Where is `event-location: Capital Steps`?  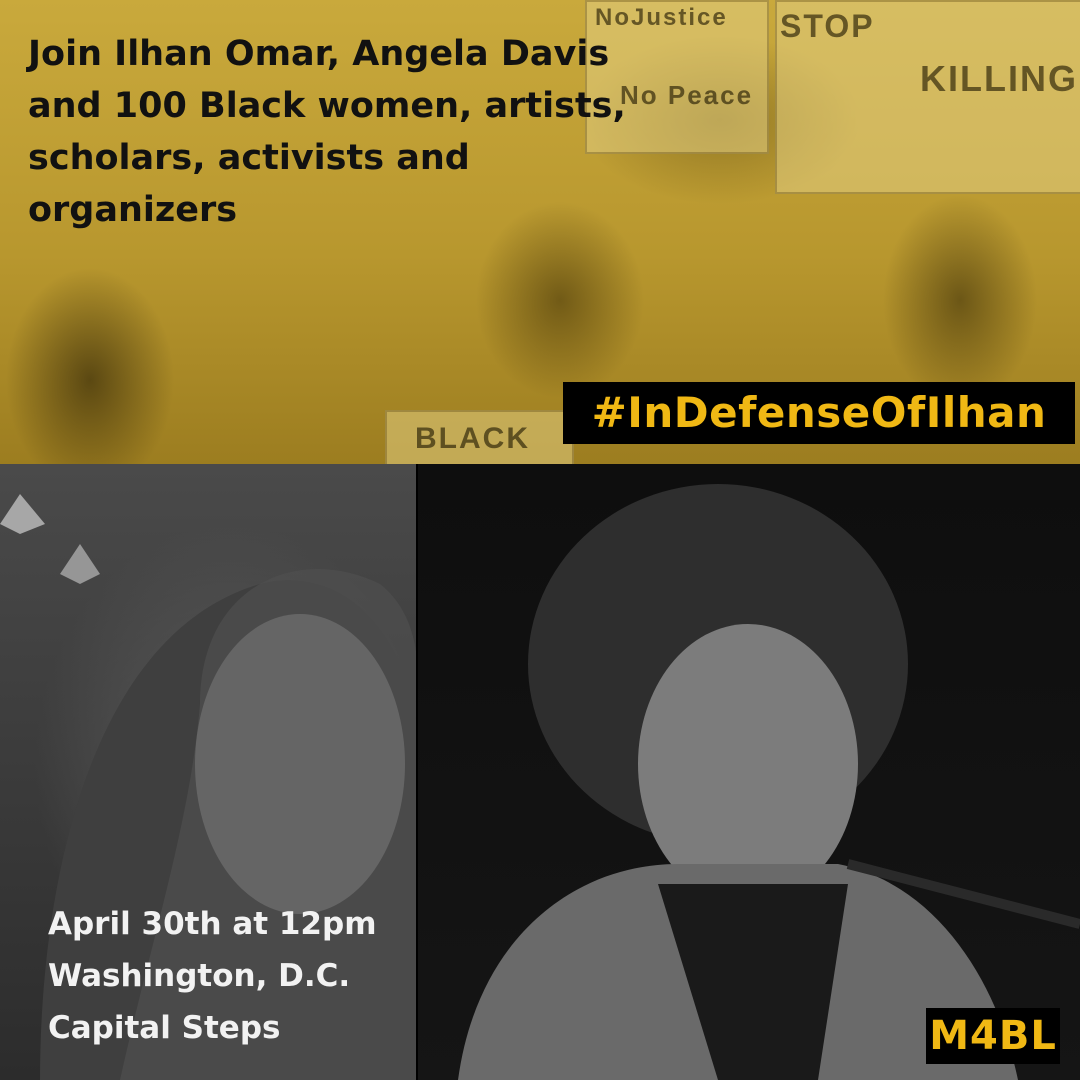
event-location: Capital Steps is located at coordinates (164, 1028).